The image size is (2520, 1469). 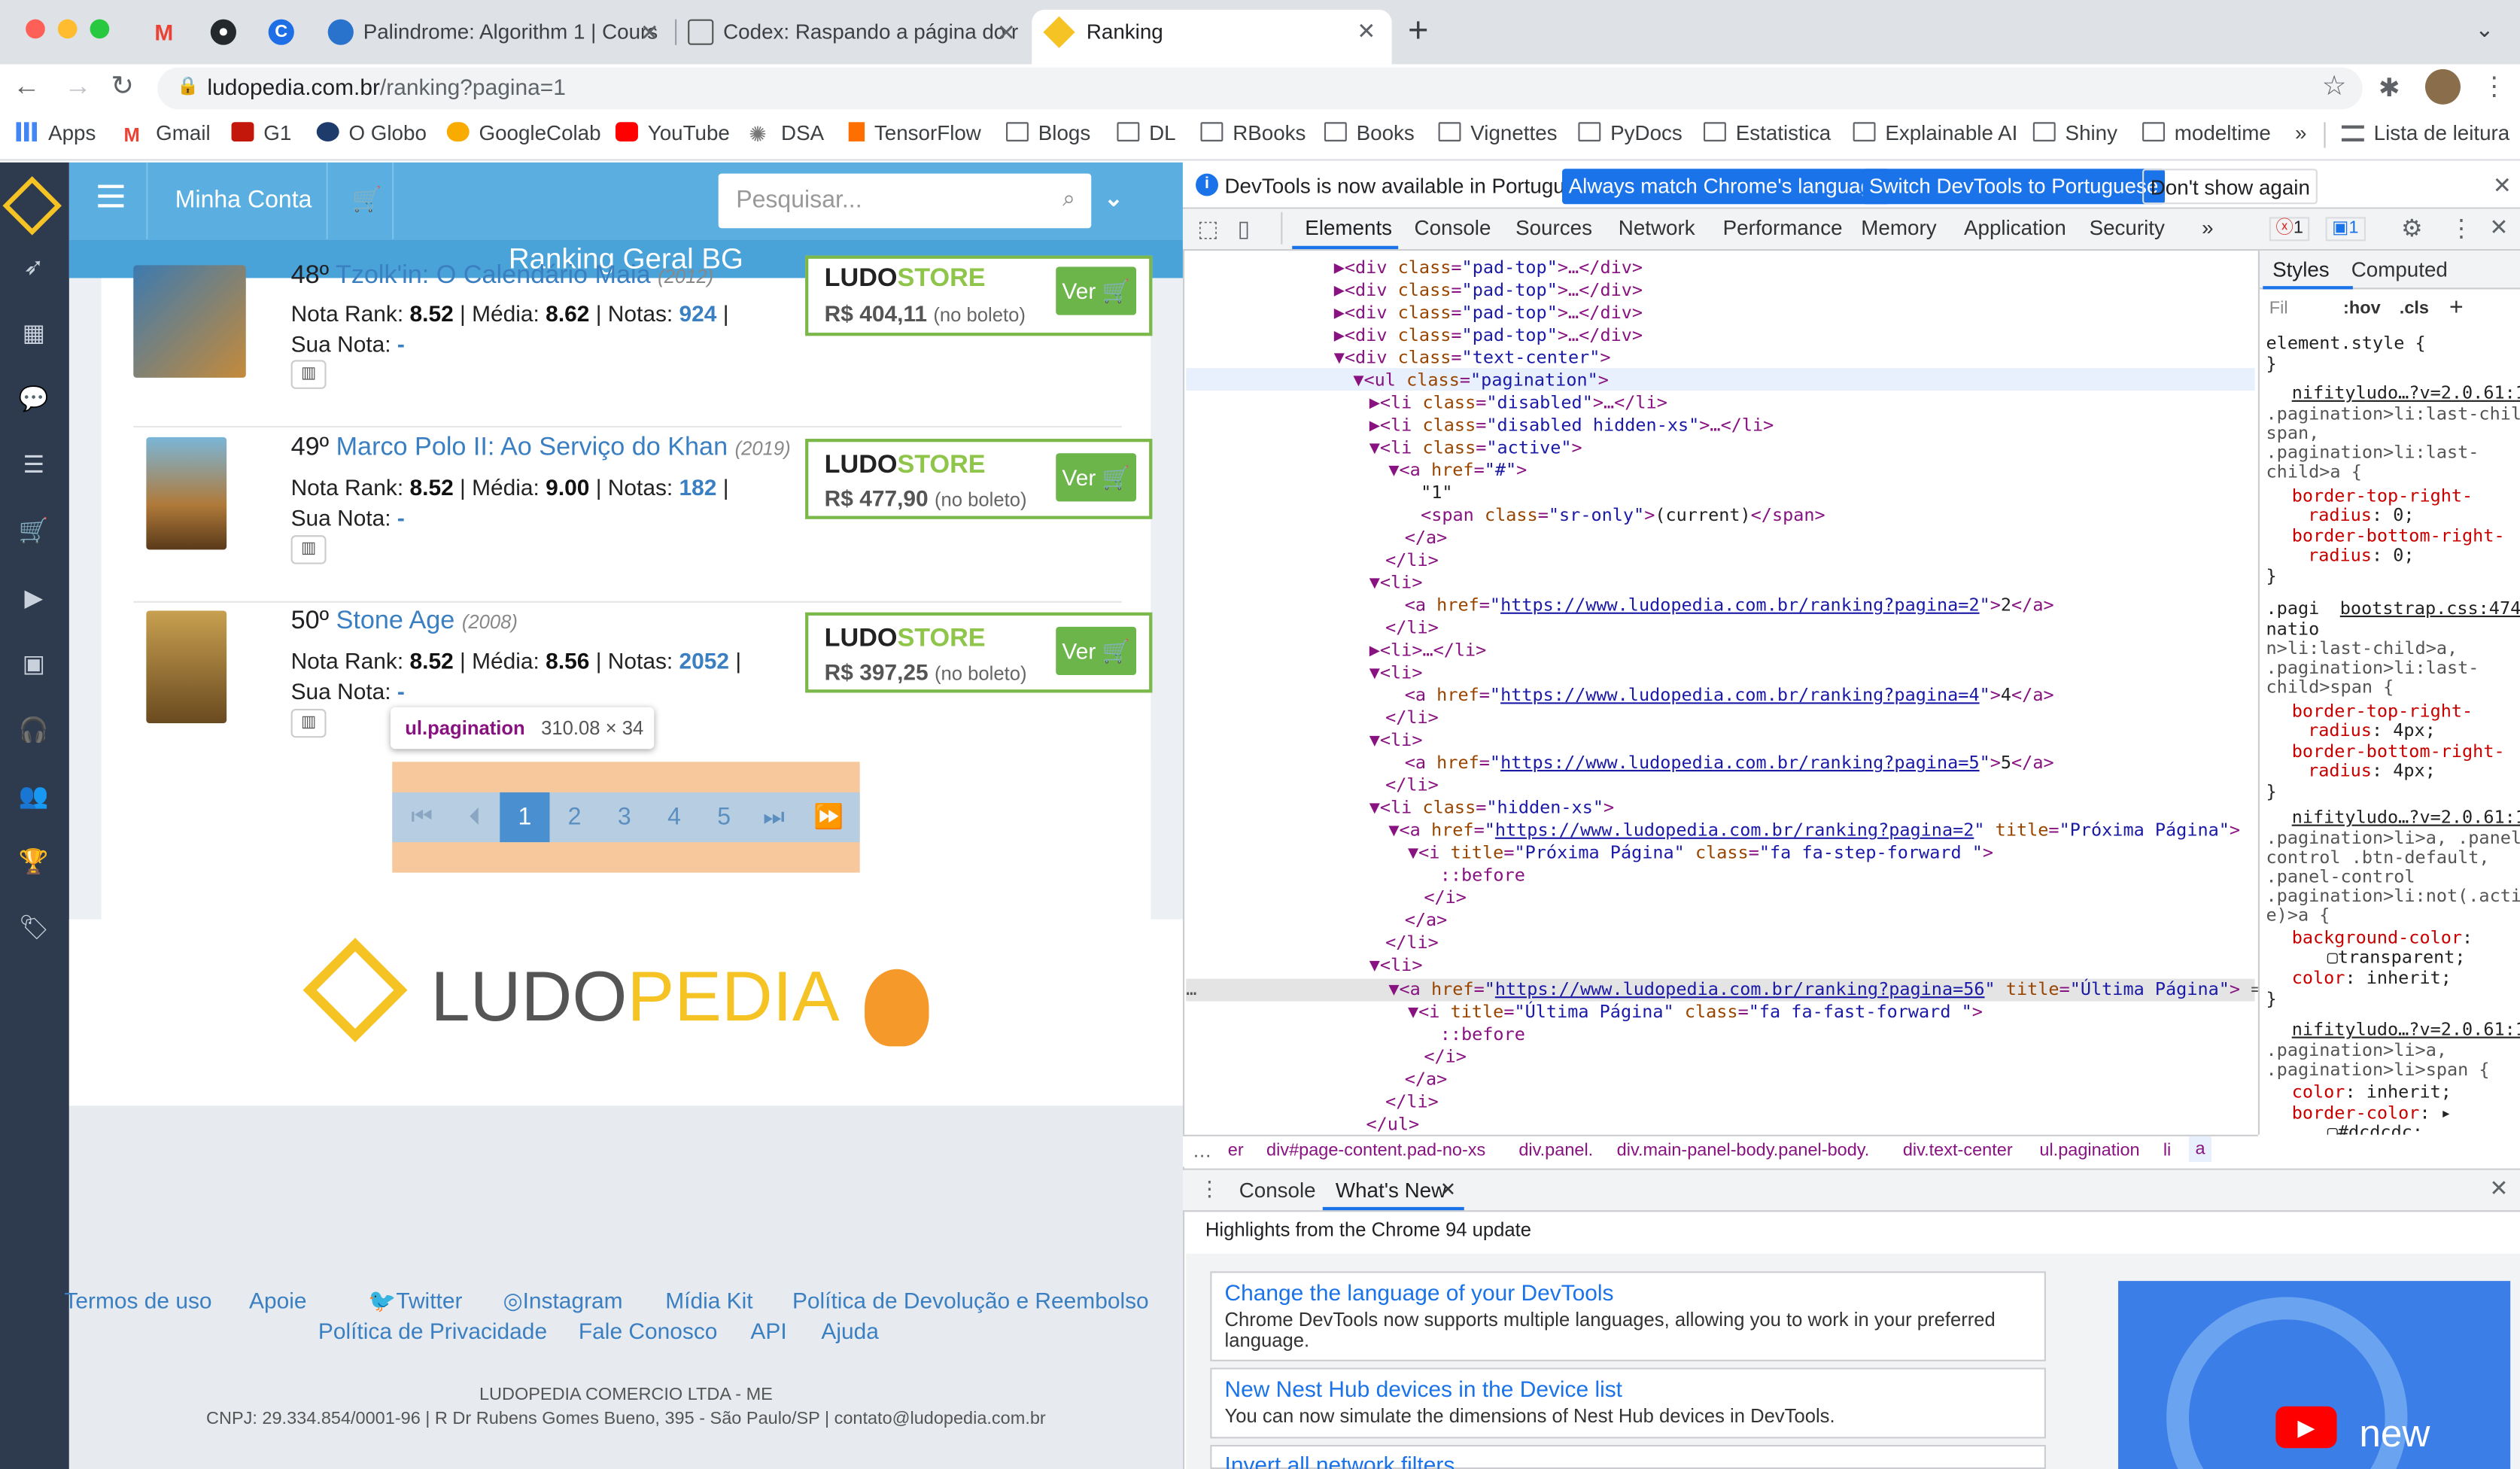 What do you see at coordinates (2425, 132) in the screenshot?
I see `reading-list-button: Lista de leitura` at bounding box center [2425, 132].